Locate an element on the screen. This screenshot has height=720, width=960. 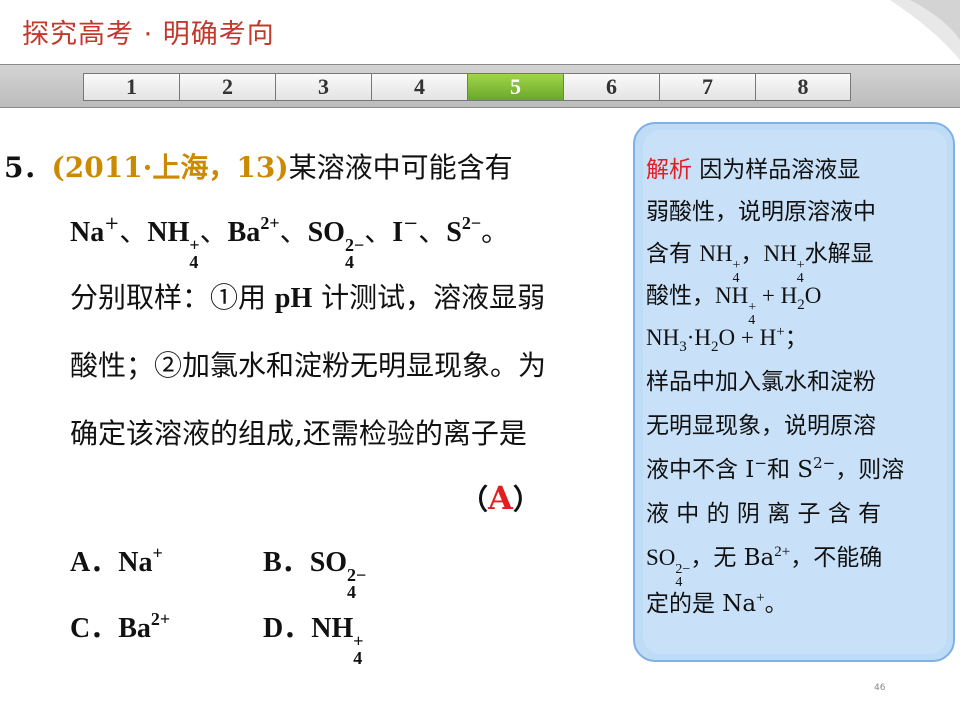
analysis-line-11: 定的是 Na+。 is located at coordinates (717, 601).